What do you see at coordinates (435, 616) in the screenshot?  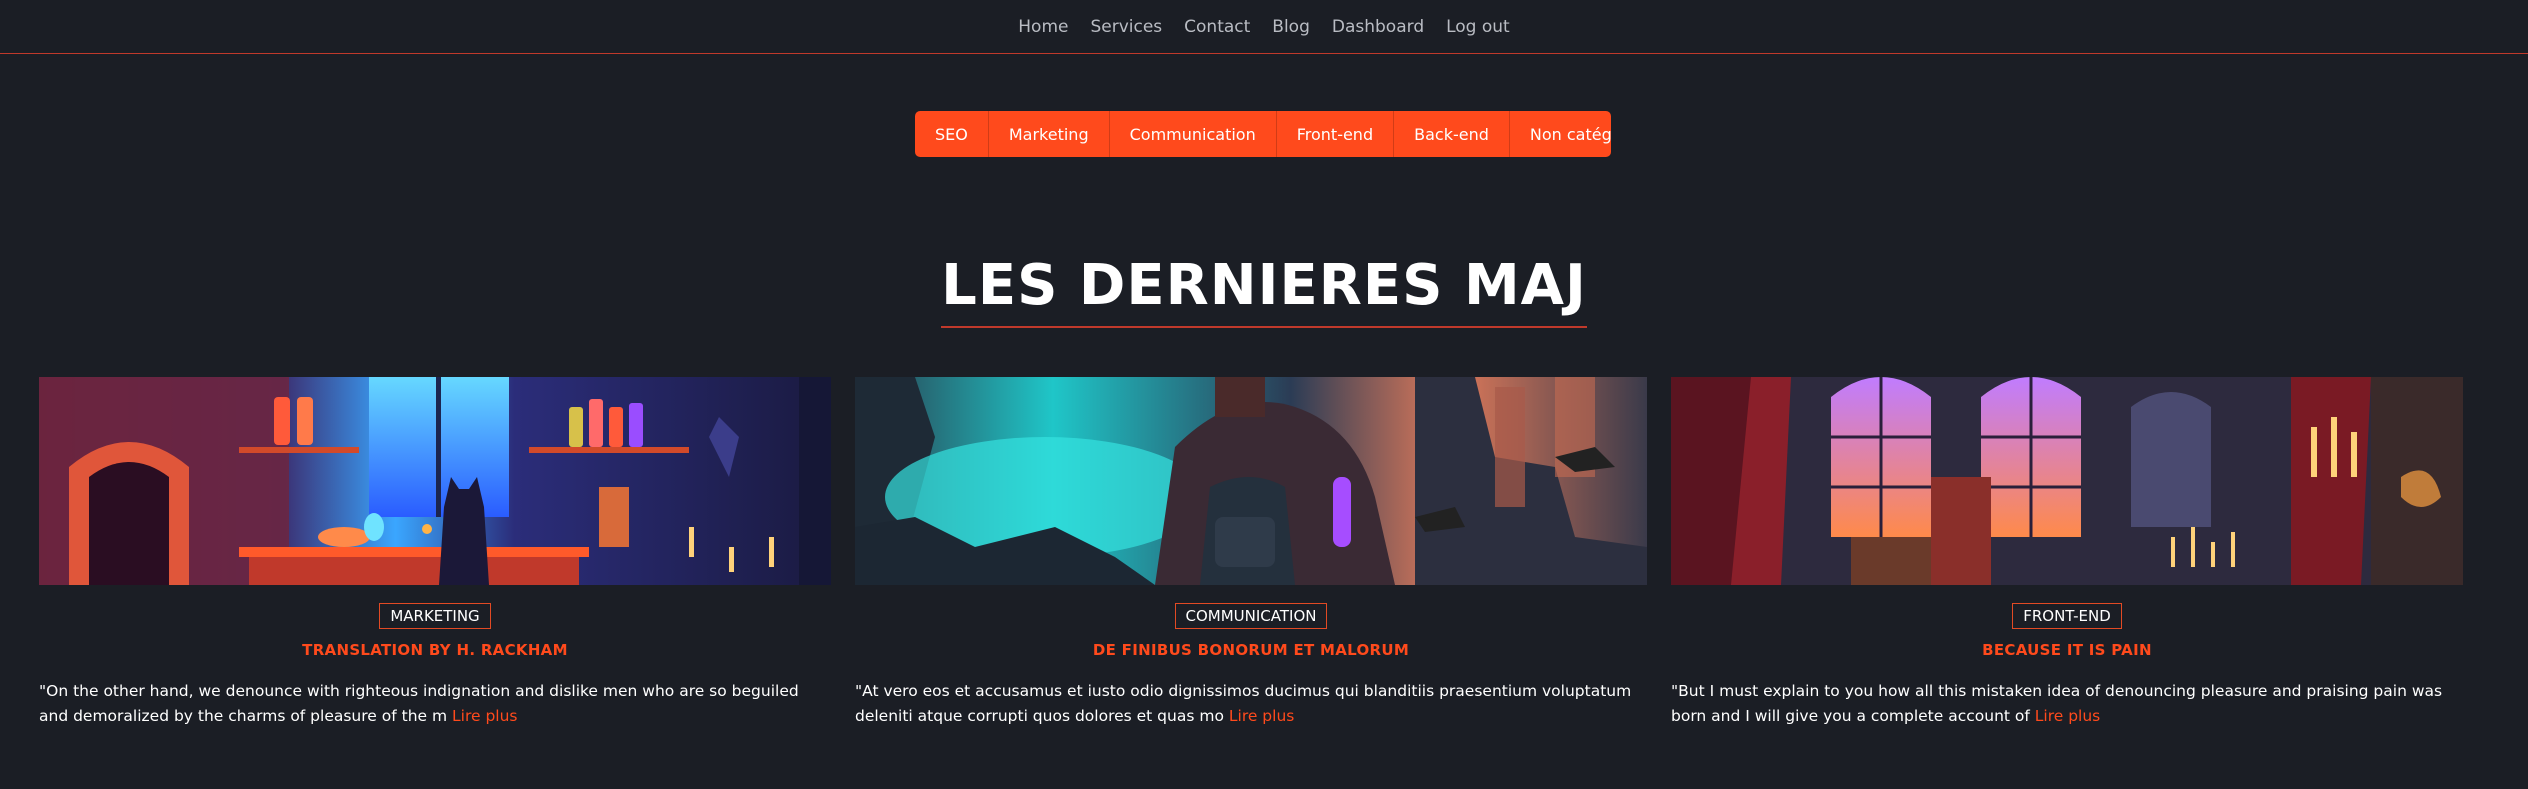 I see `post-category-badge: MARKETING` at bounding box center [435, 616].